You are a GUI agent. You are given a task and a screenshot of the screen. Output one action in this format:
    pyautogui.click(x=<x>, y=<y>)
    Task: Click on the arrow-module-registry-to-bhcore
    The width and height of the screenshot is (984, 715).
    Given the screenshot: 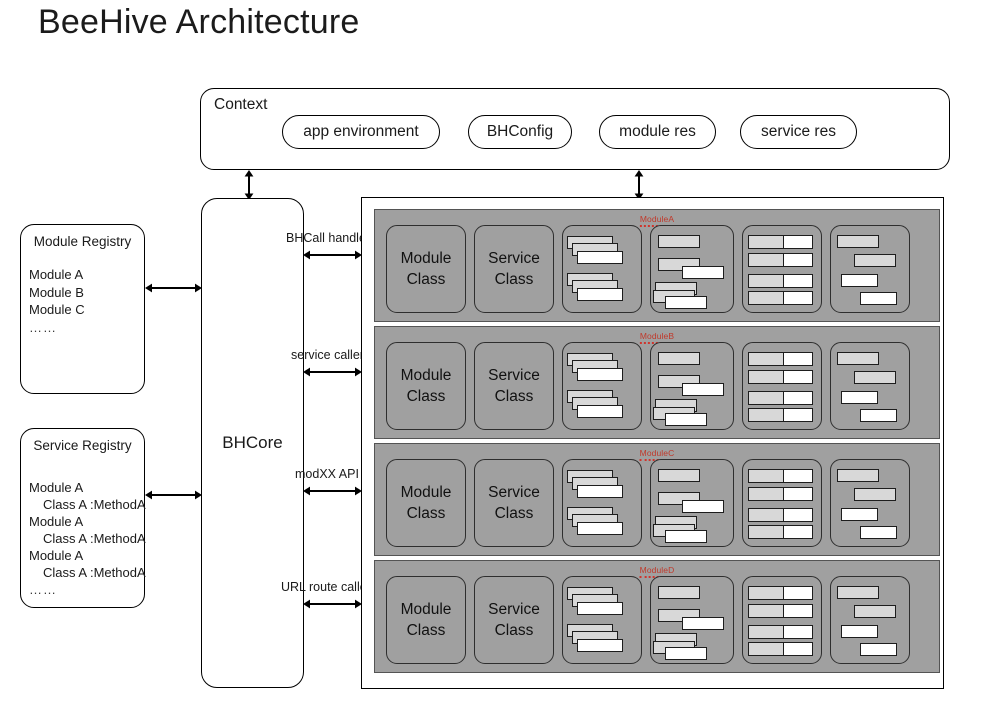 What is the action you would take?
    pyautogui.click(x=173, y=288)
    